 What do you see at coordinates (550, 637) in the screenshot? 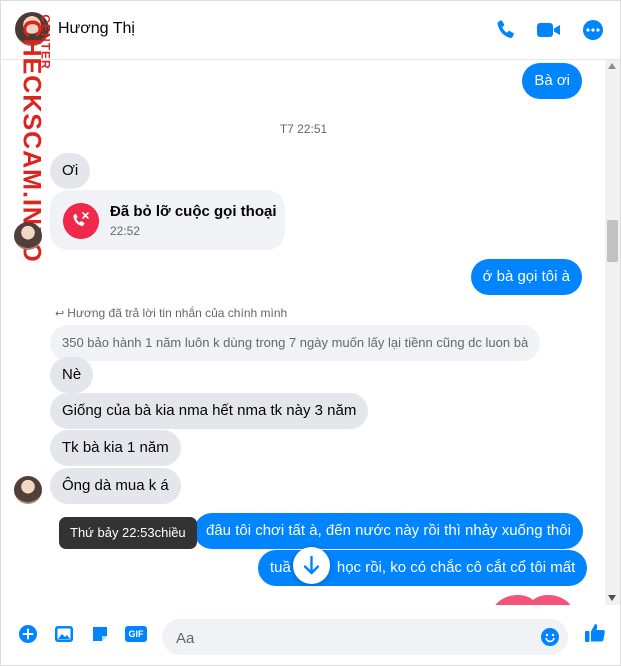
I see `emoji-icon` at bounding box center [550, 637].